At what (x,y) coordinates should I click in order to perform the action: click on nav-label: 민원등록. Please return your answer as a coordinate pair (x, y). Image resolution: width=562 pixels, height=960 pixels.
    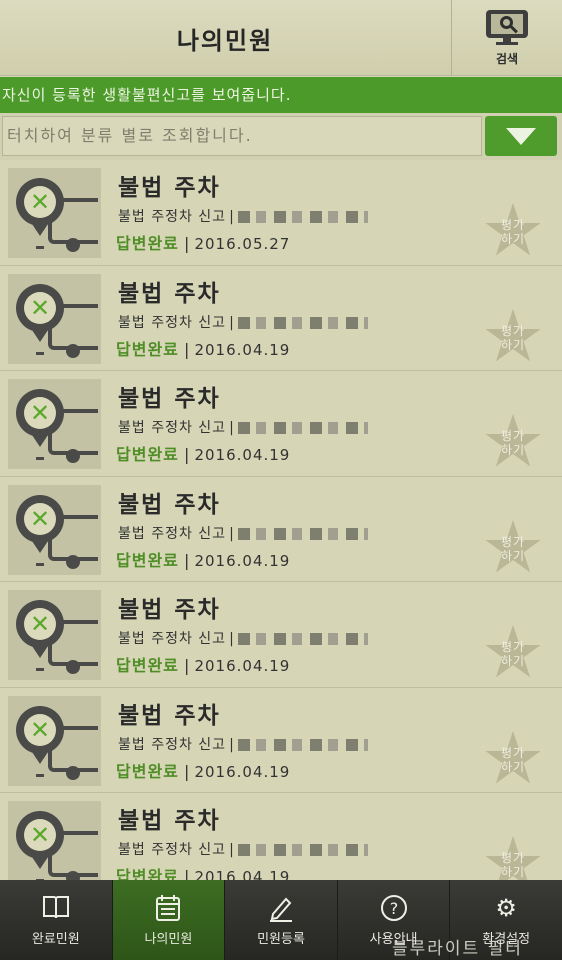
    Looking at the image, I should click on (281, 939).